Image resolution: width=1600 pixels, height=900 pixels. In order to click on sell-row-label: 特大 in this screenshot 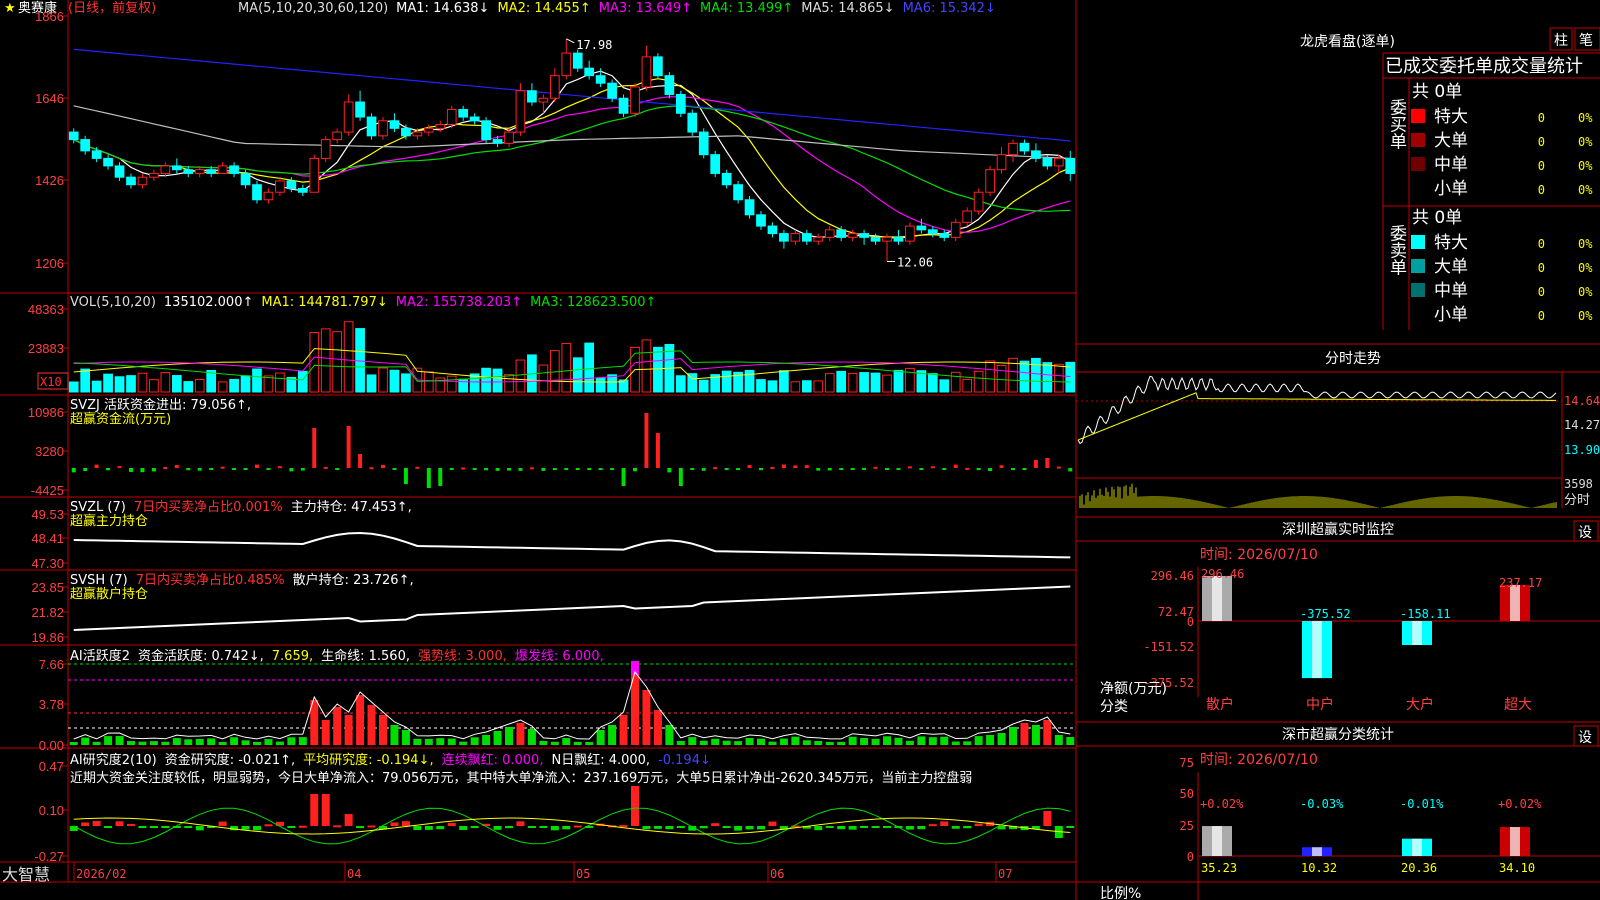, I will do `click(1451, 243)`.